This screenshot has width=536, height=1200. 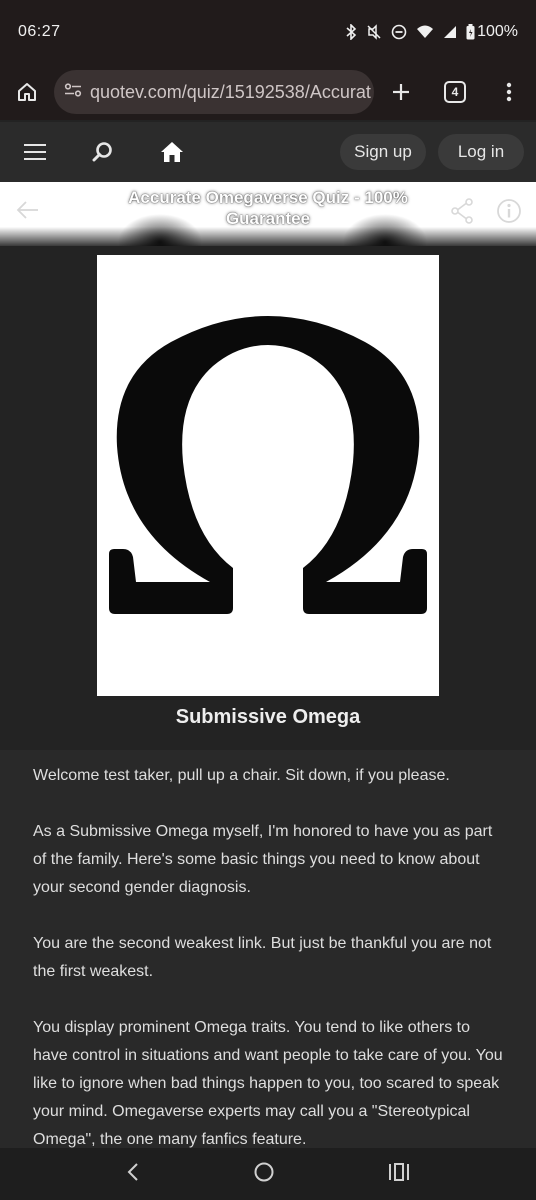 I want to click on system-nav-bar, so click(x=268, y=1174).